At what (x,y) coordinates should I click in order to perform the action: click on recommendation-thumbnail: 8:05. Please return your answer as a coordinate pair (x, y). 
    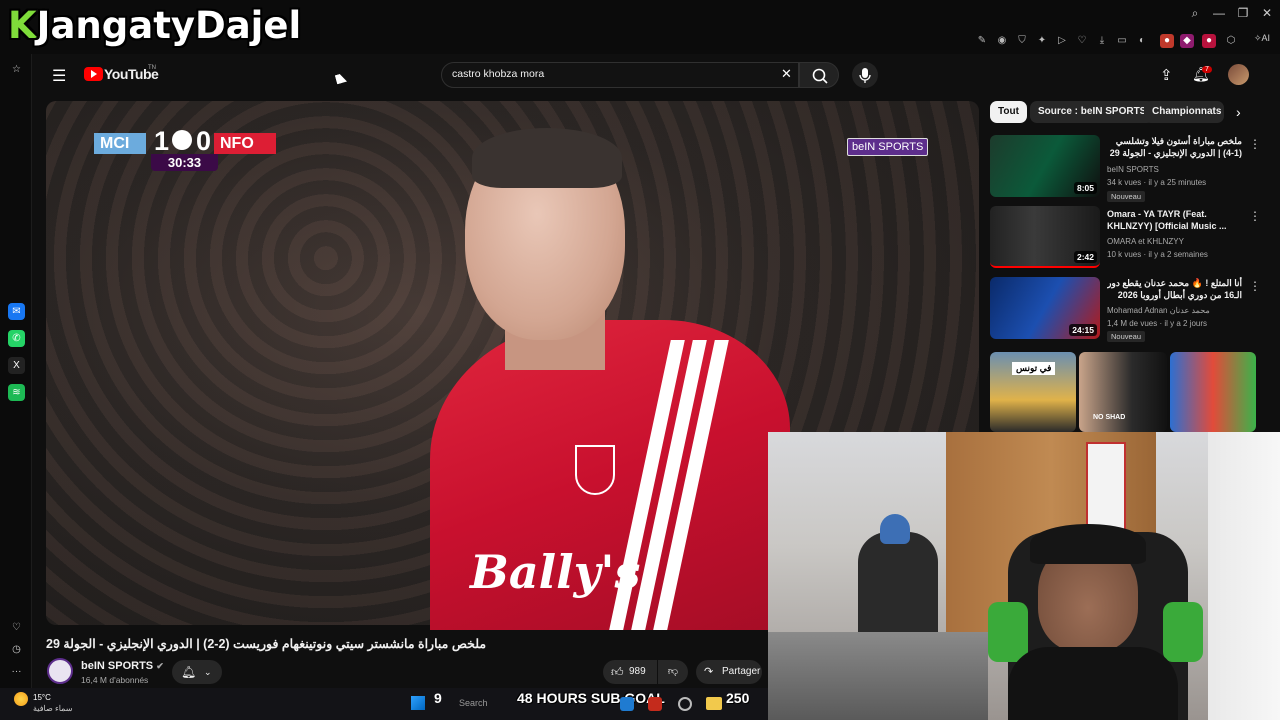
    Looking at the image, I should click on (1045, 166).